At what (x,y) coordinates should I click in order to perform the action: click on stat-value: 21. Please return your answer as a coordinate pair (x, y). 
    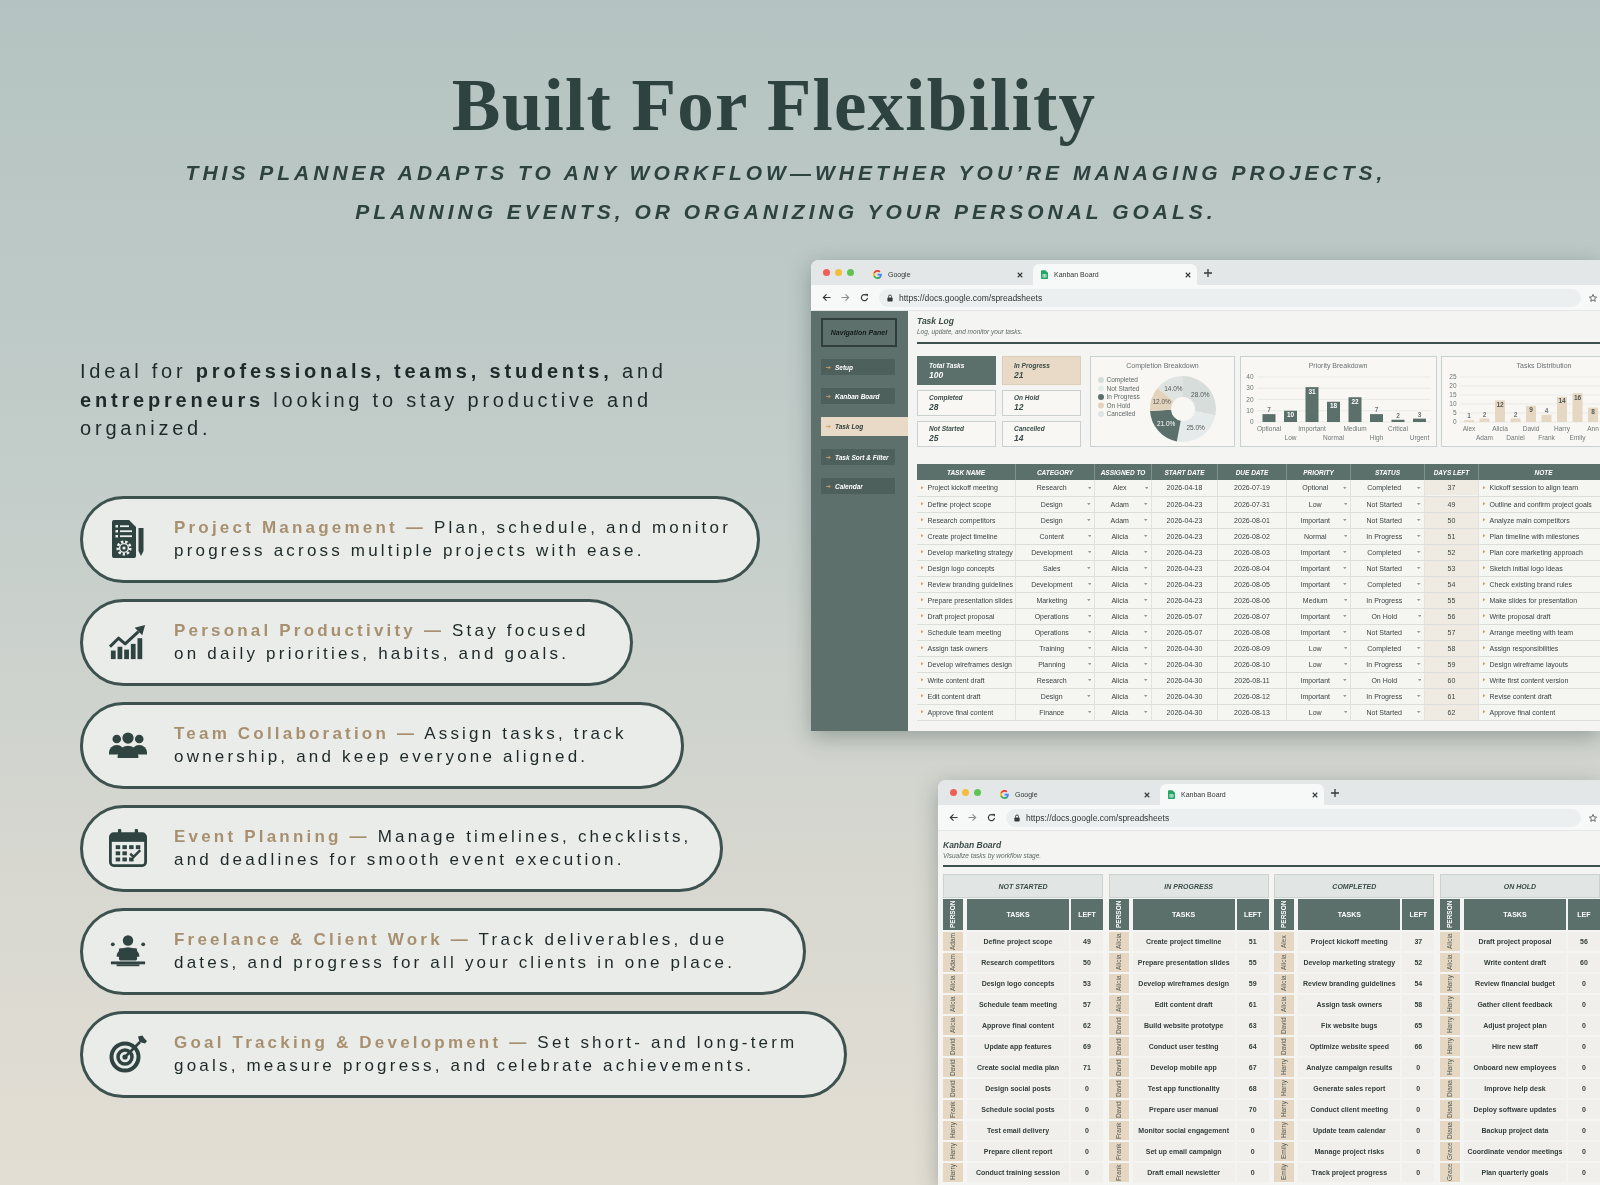
    Looking at the image, I should click on (1019, 374).